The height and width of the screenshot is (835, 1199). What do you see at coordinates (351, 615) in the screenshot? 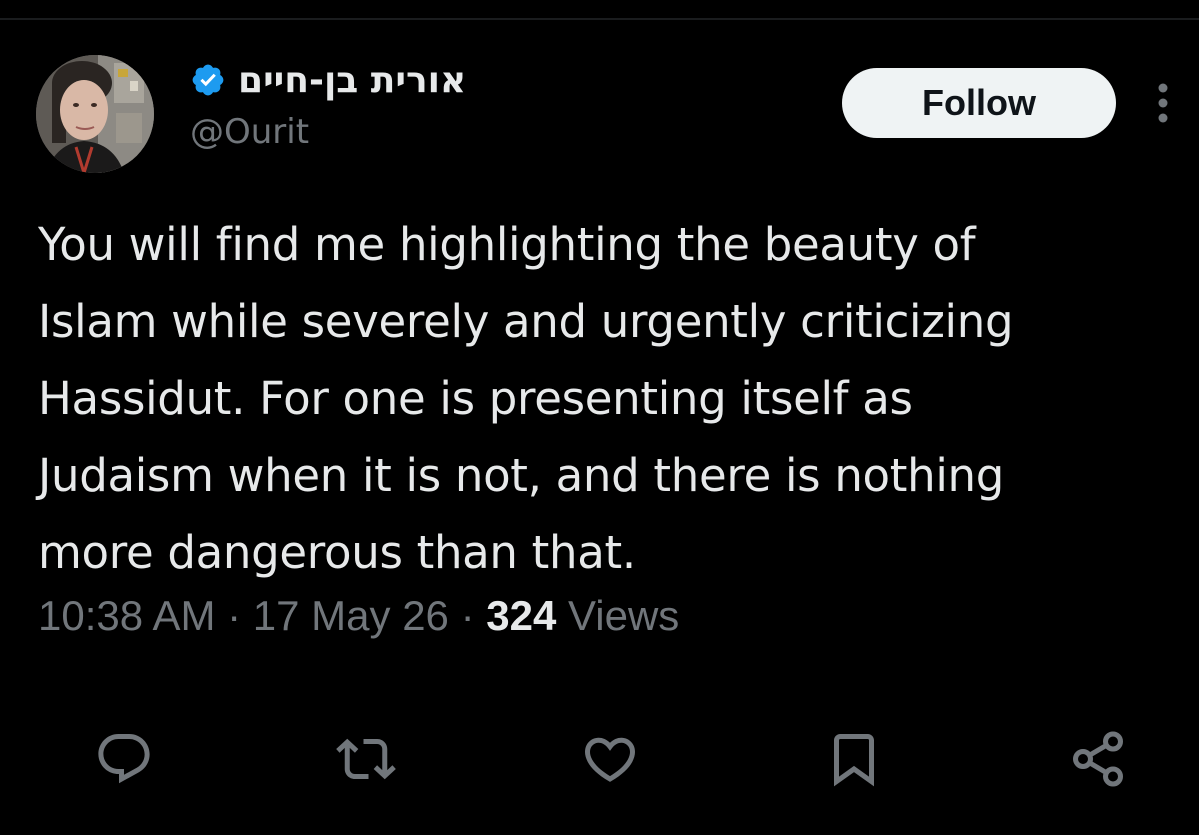
I see `tweet-date: 17 May 26` at bounding box center [351, 615].